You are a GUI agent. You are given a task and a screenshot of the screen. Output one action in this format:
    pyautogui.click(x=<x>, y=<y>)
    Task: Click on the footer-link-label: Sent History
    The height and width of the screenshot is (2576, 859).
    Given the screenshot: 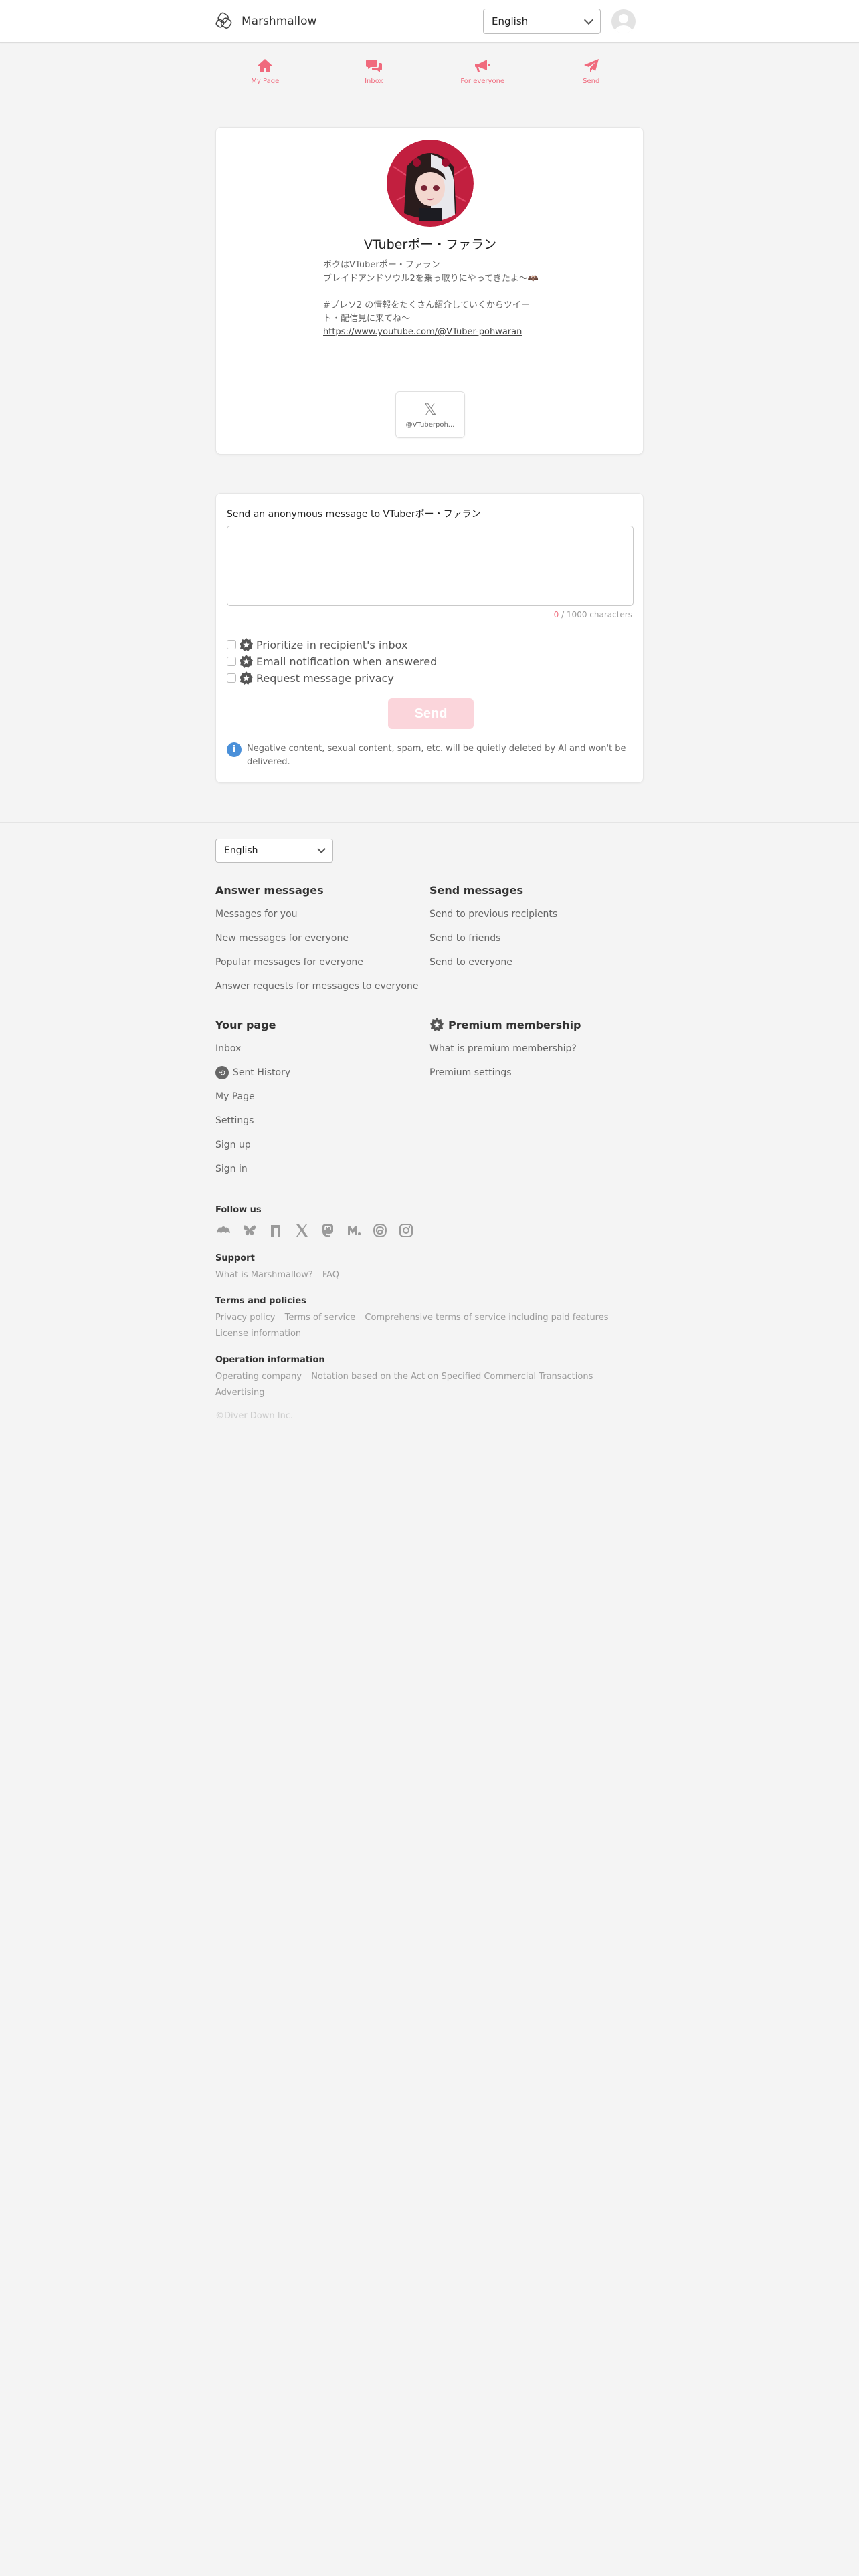 What is the action you would take?
    pyautogui.click(x=262, y=1072)
    